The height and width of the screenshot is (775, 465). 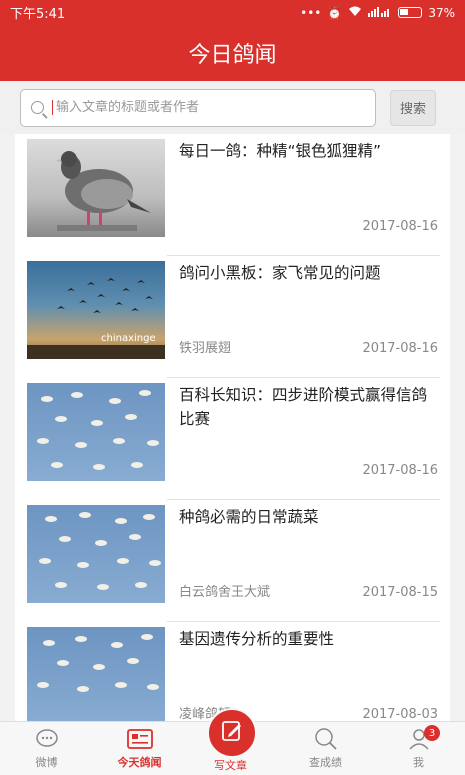 I want to click on battery-percent: 37%, so click(x=441, y=12).